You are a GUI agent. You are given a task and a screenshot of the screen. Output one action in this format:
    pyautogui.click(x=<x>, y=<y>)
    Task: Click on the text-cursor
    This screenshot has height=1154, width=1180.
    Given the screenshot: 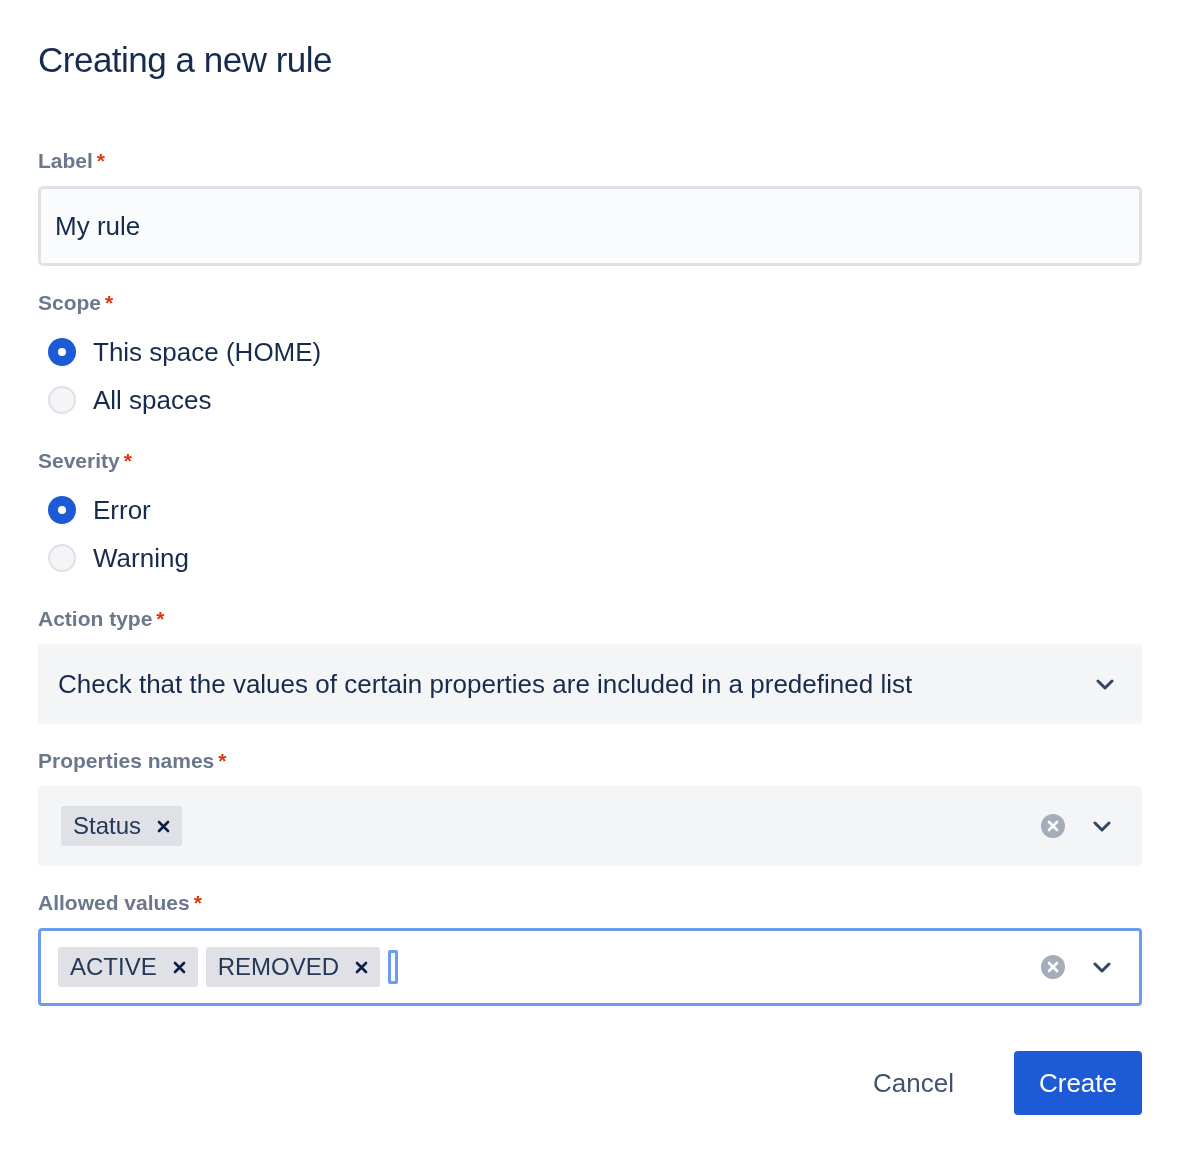 What is the action you would take?
    pyautogui.click(x=393, y=967)
    